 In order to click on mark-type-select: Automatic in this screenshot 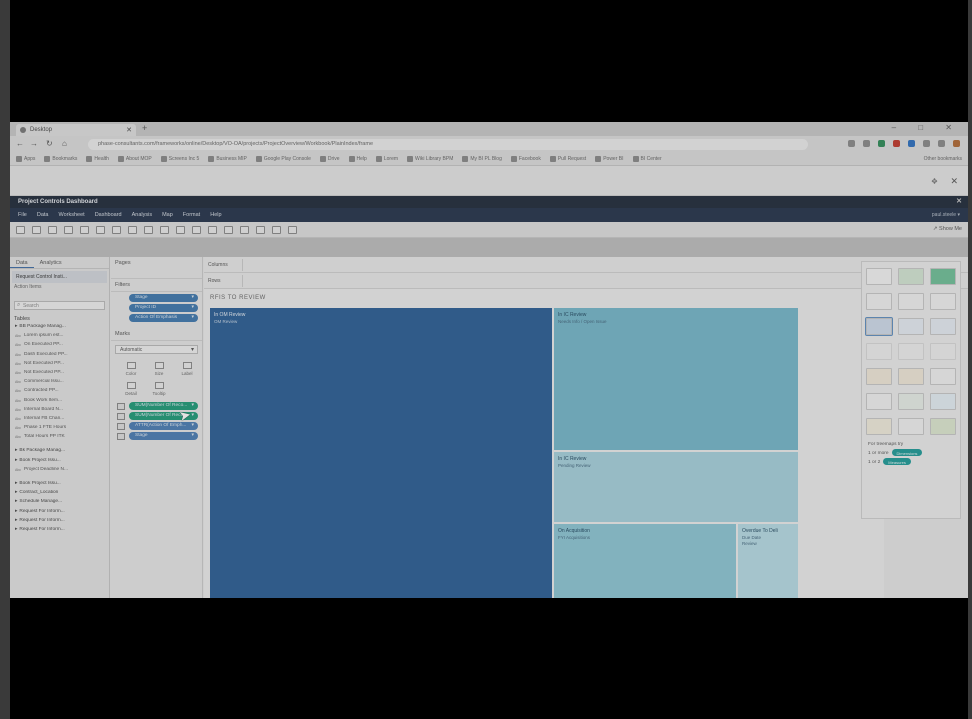, I will do `click(156, 349)`.